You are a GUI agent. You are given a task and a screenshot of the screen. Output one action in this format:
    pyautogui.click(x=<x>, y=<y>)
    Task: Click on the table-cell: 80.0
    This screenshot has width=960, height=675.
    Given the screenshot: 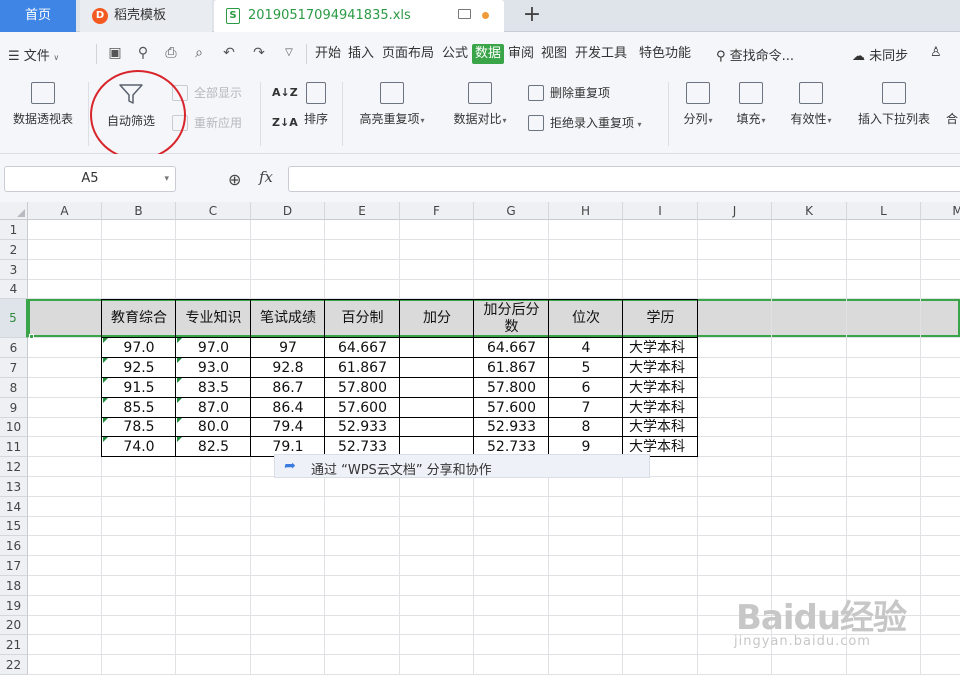 What is the action you would take?
    pyautogui.click(x=213, y=427)
    